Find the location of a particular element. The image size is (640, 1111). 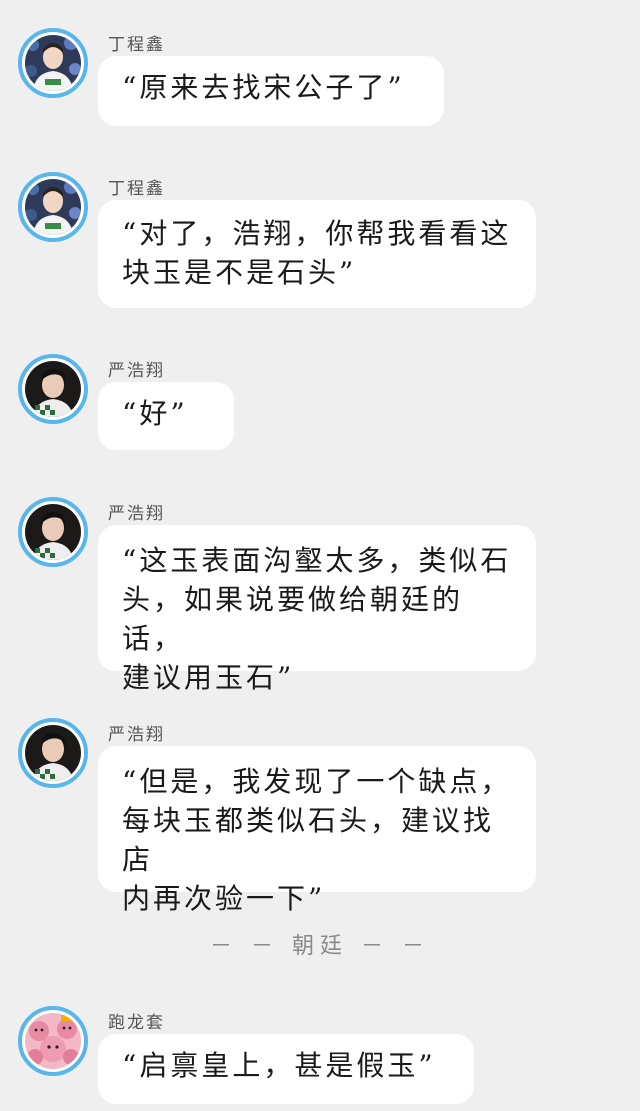

section-divider: － － 朝廷 － － is located at coordinates (320, 946).